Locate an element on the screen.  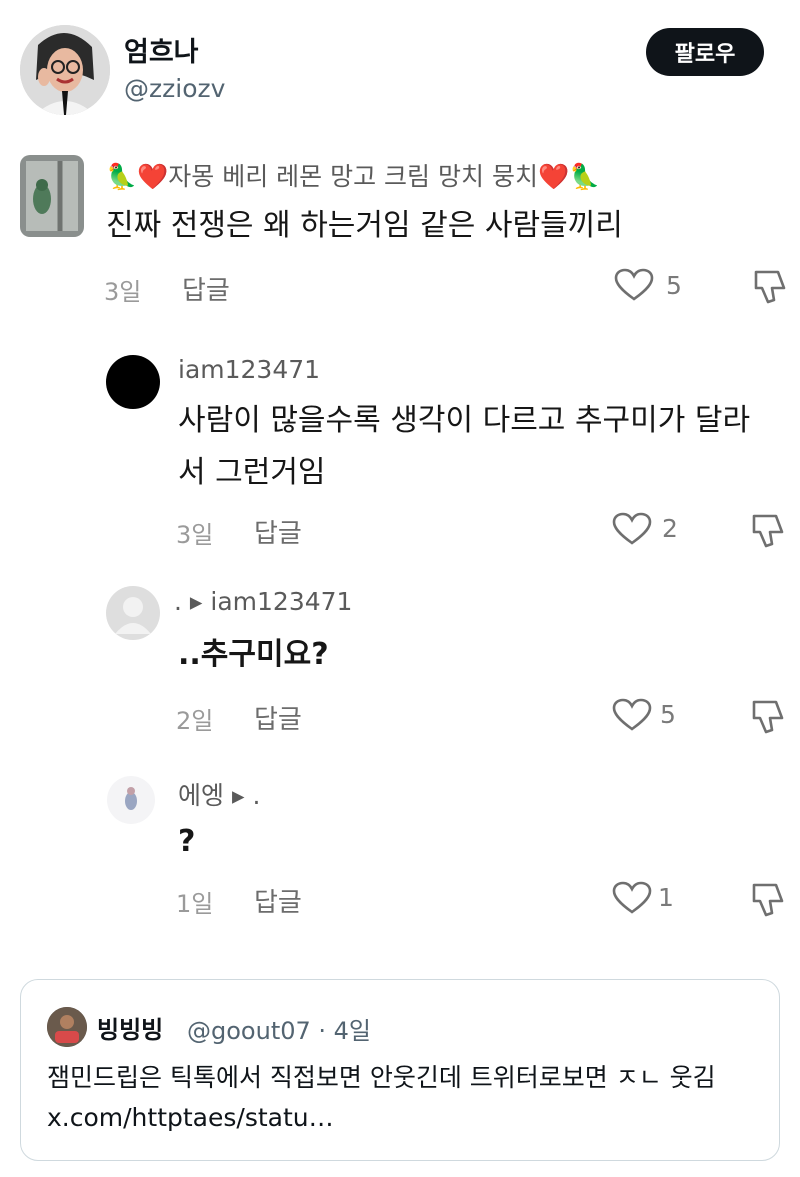
comment-username: 에엥 ▸ . is located at coordinates (219, 795).